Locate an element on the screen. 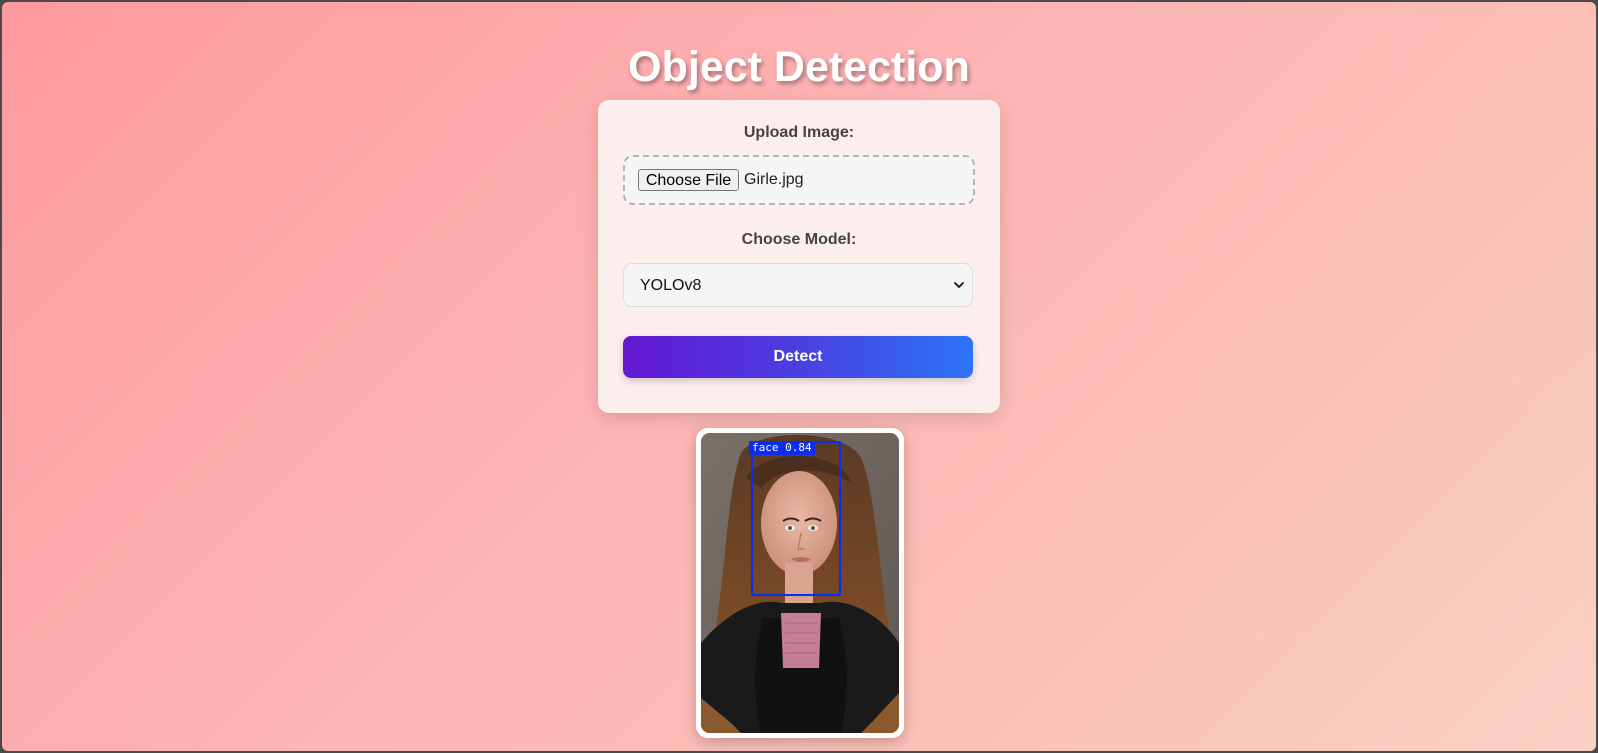  upload-image-label: Upload Image: is located at coordinates (799, 132).